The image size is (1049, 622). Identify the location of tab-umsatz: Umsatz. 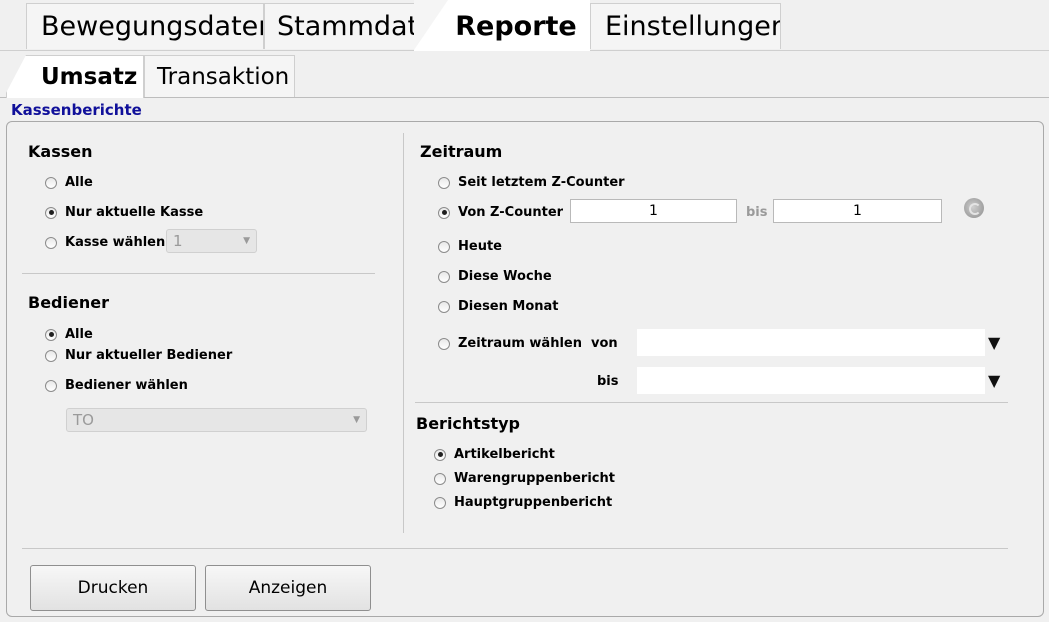
(75, 76).